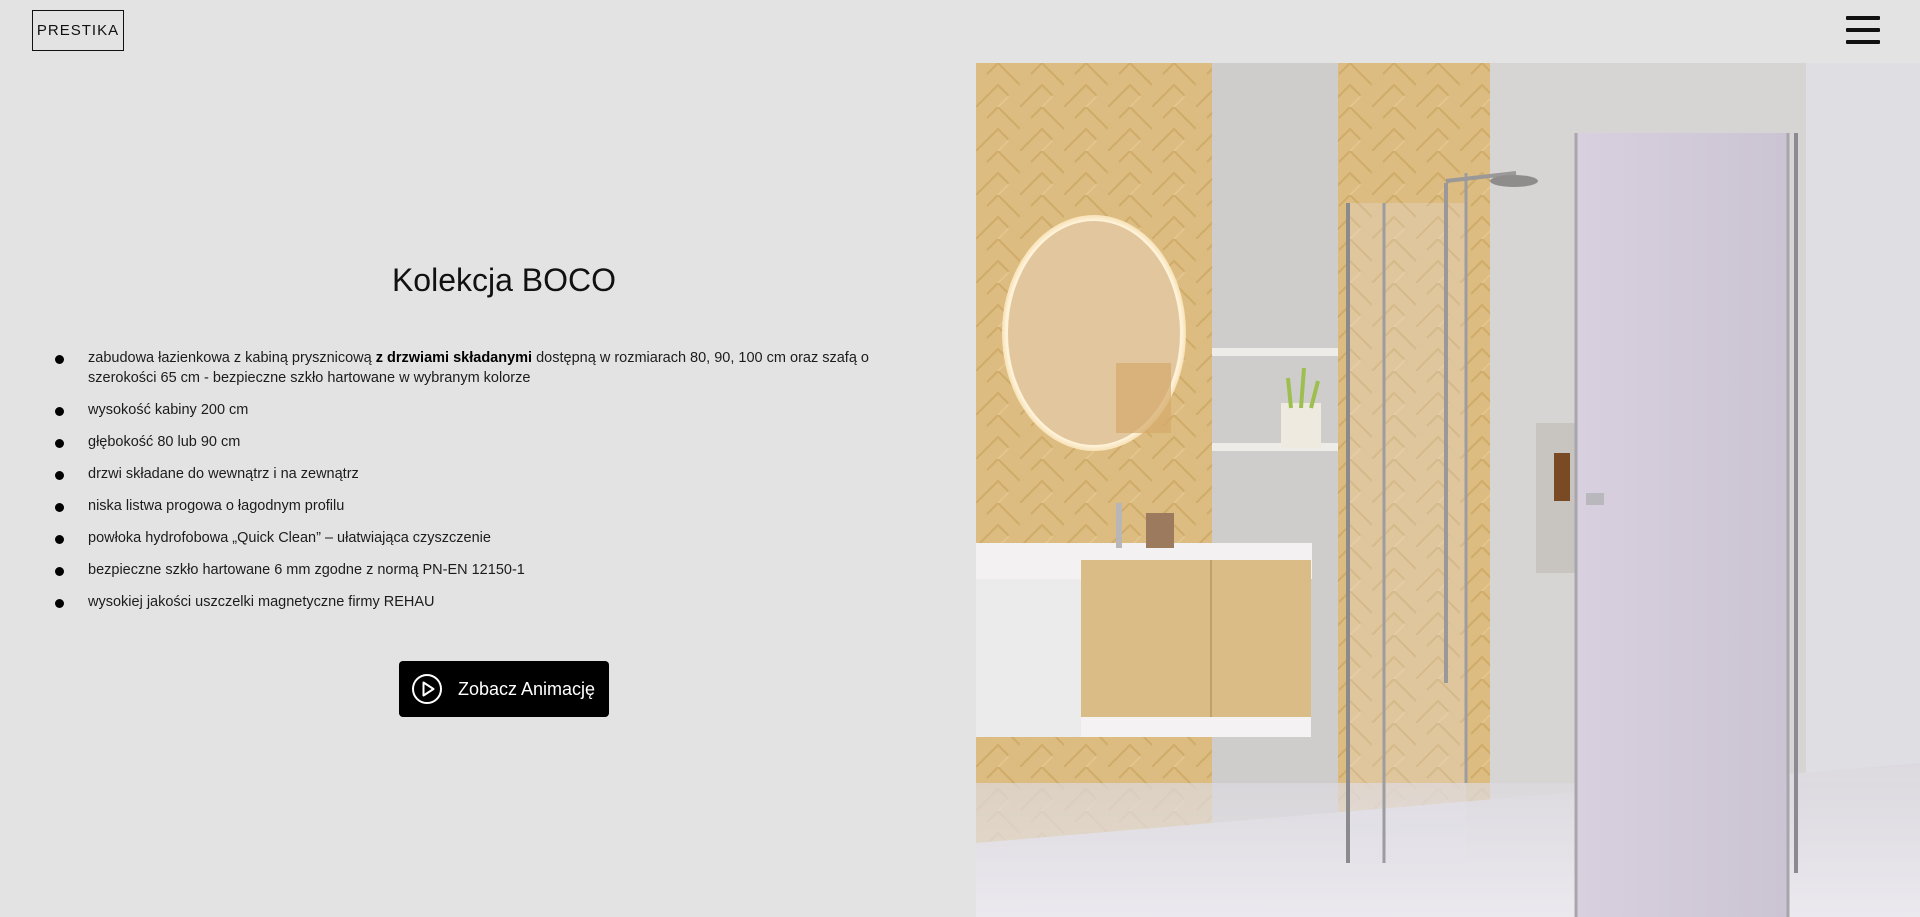 The width and height of the screenshot is (1920, 917). I want to click on feature-text: niska listwa progowa o łagodnym profilu, so click(216, 506).